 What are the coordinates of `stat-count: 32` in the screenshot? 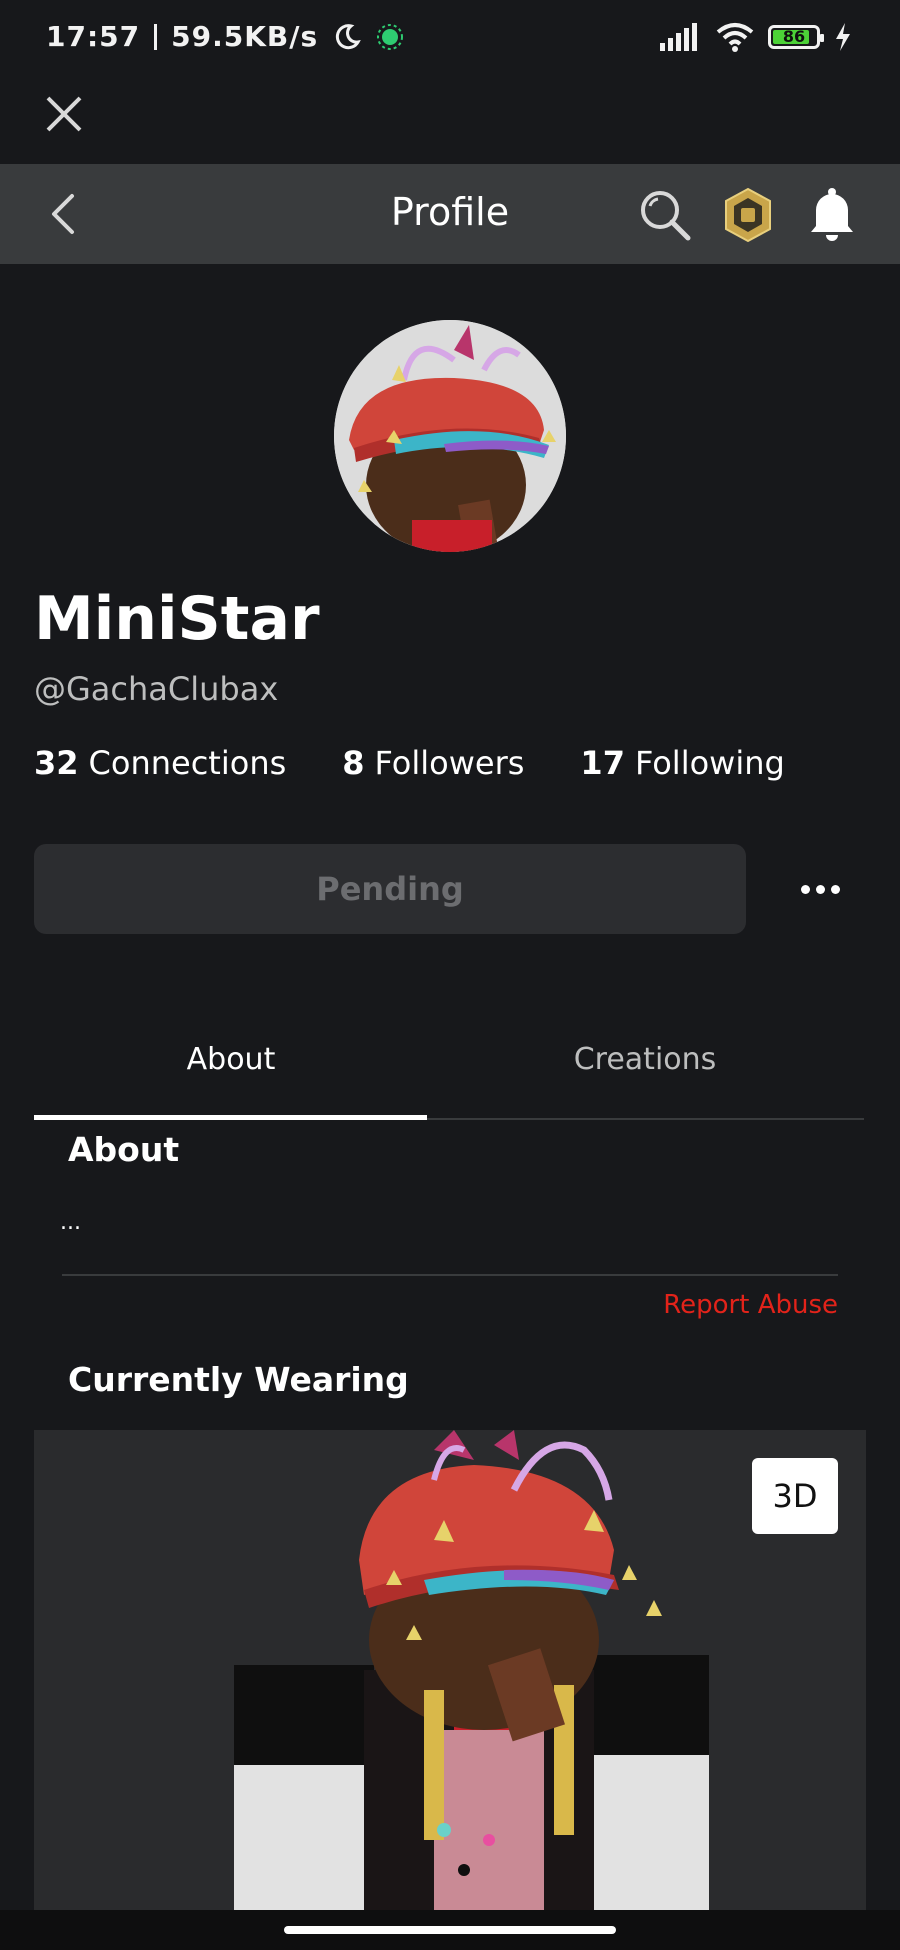 It's located at (56, 763).